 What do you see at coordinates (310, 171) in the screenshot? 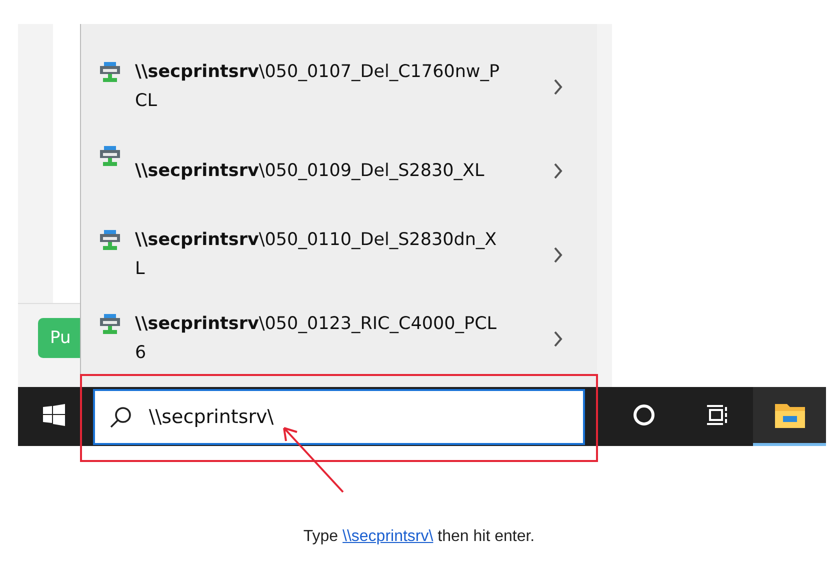
I see `printer-path: \\secprintsrv\050_0109_Del_S2830_XL` at bounding box center [310, 171].